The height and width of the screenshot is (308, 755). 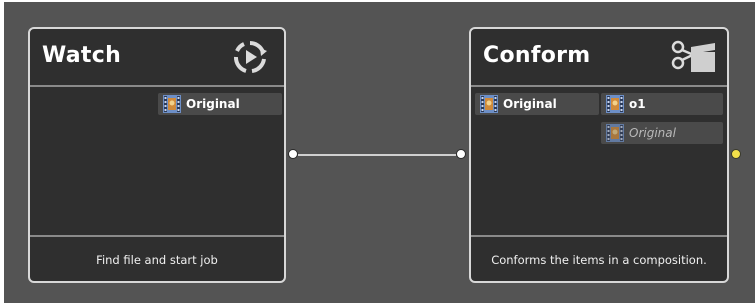 I want to click on canvas-bottom-border, so click(x=377, y=305).